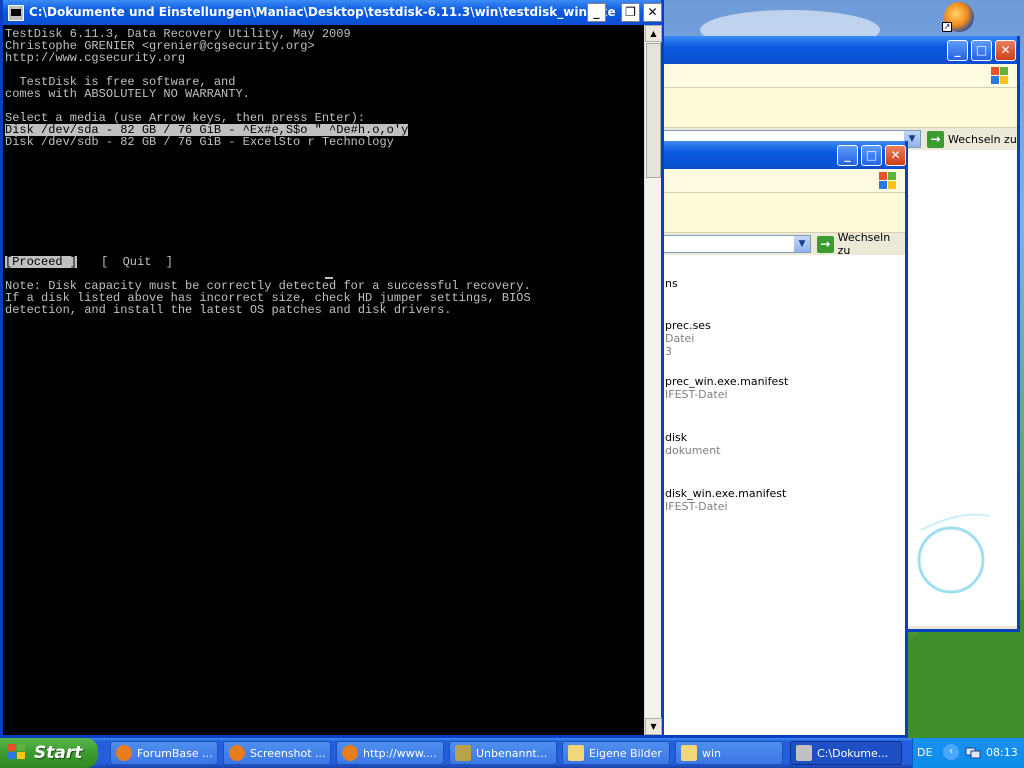 The height and width of the screenshot is (768, 1024). Describe the element at coordinates (729, 753) in the screenshot. I see `taskbar-item: win` at that location.